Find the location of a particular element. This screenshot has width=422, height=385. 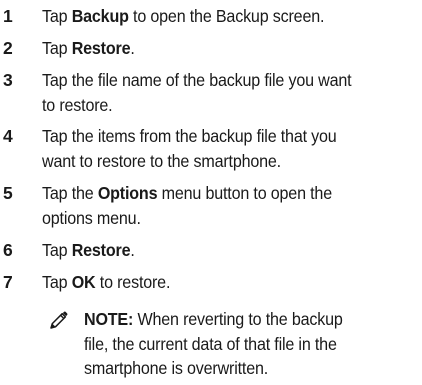

step-number: 6 is located at coordinates (8, 250).